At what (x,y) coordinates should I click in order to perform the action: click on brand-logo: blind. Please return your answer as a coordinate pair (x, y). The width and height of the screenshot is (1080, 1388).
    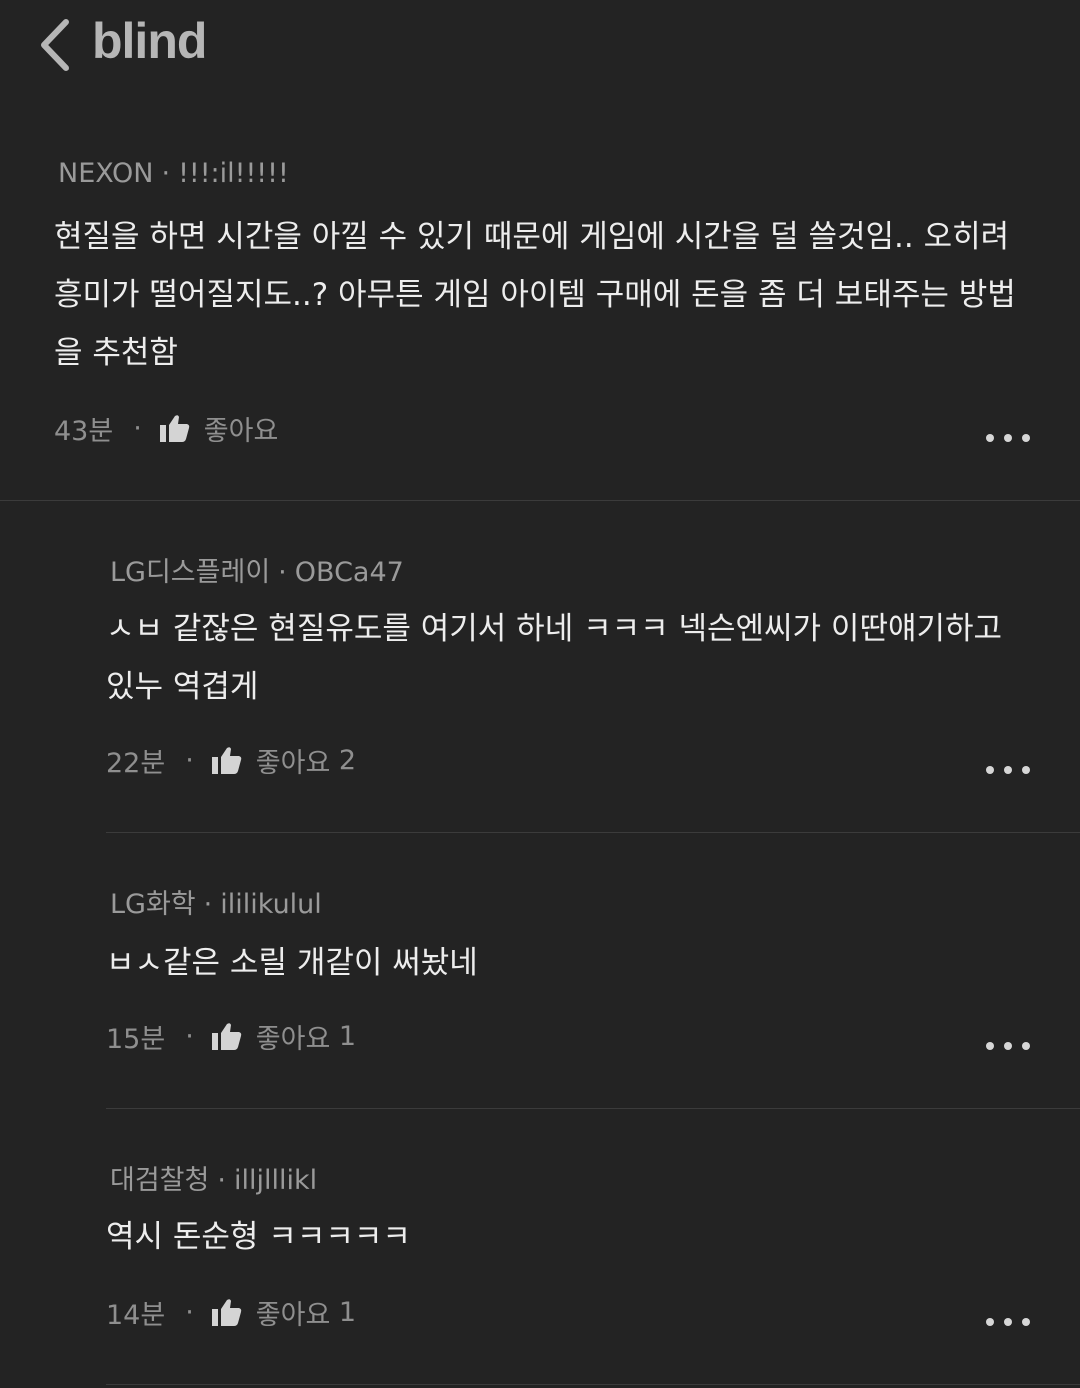
    Looking at the image, I should click on (149, 41).